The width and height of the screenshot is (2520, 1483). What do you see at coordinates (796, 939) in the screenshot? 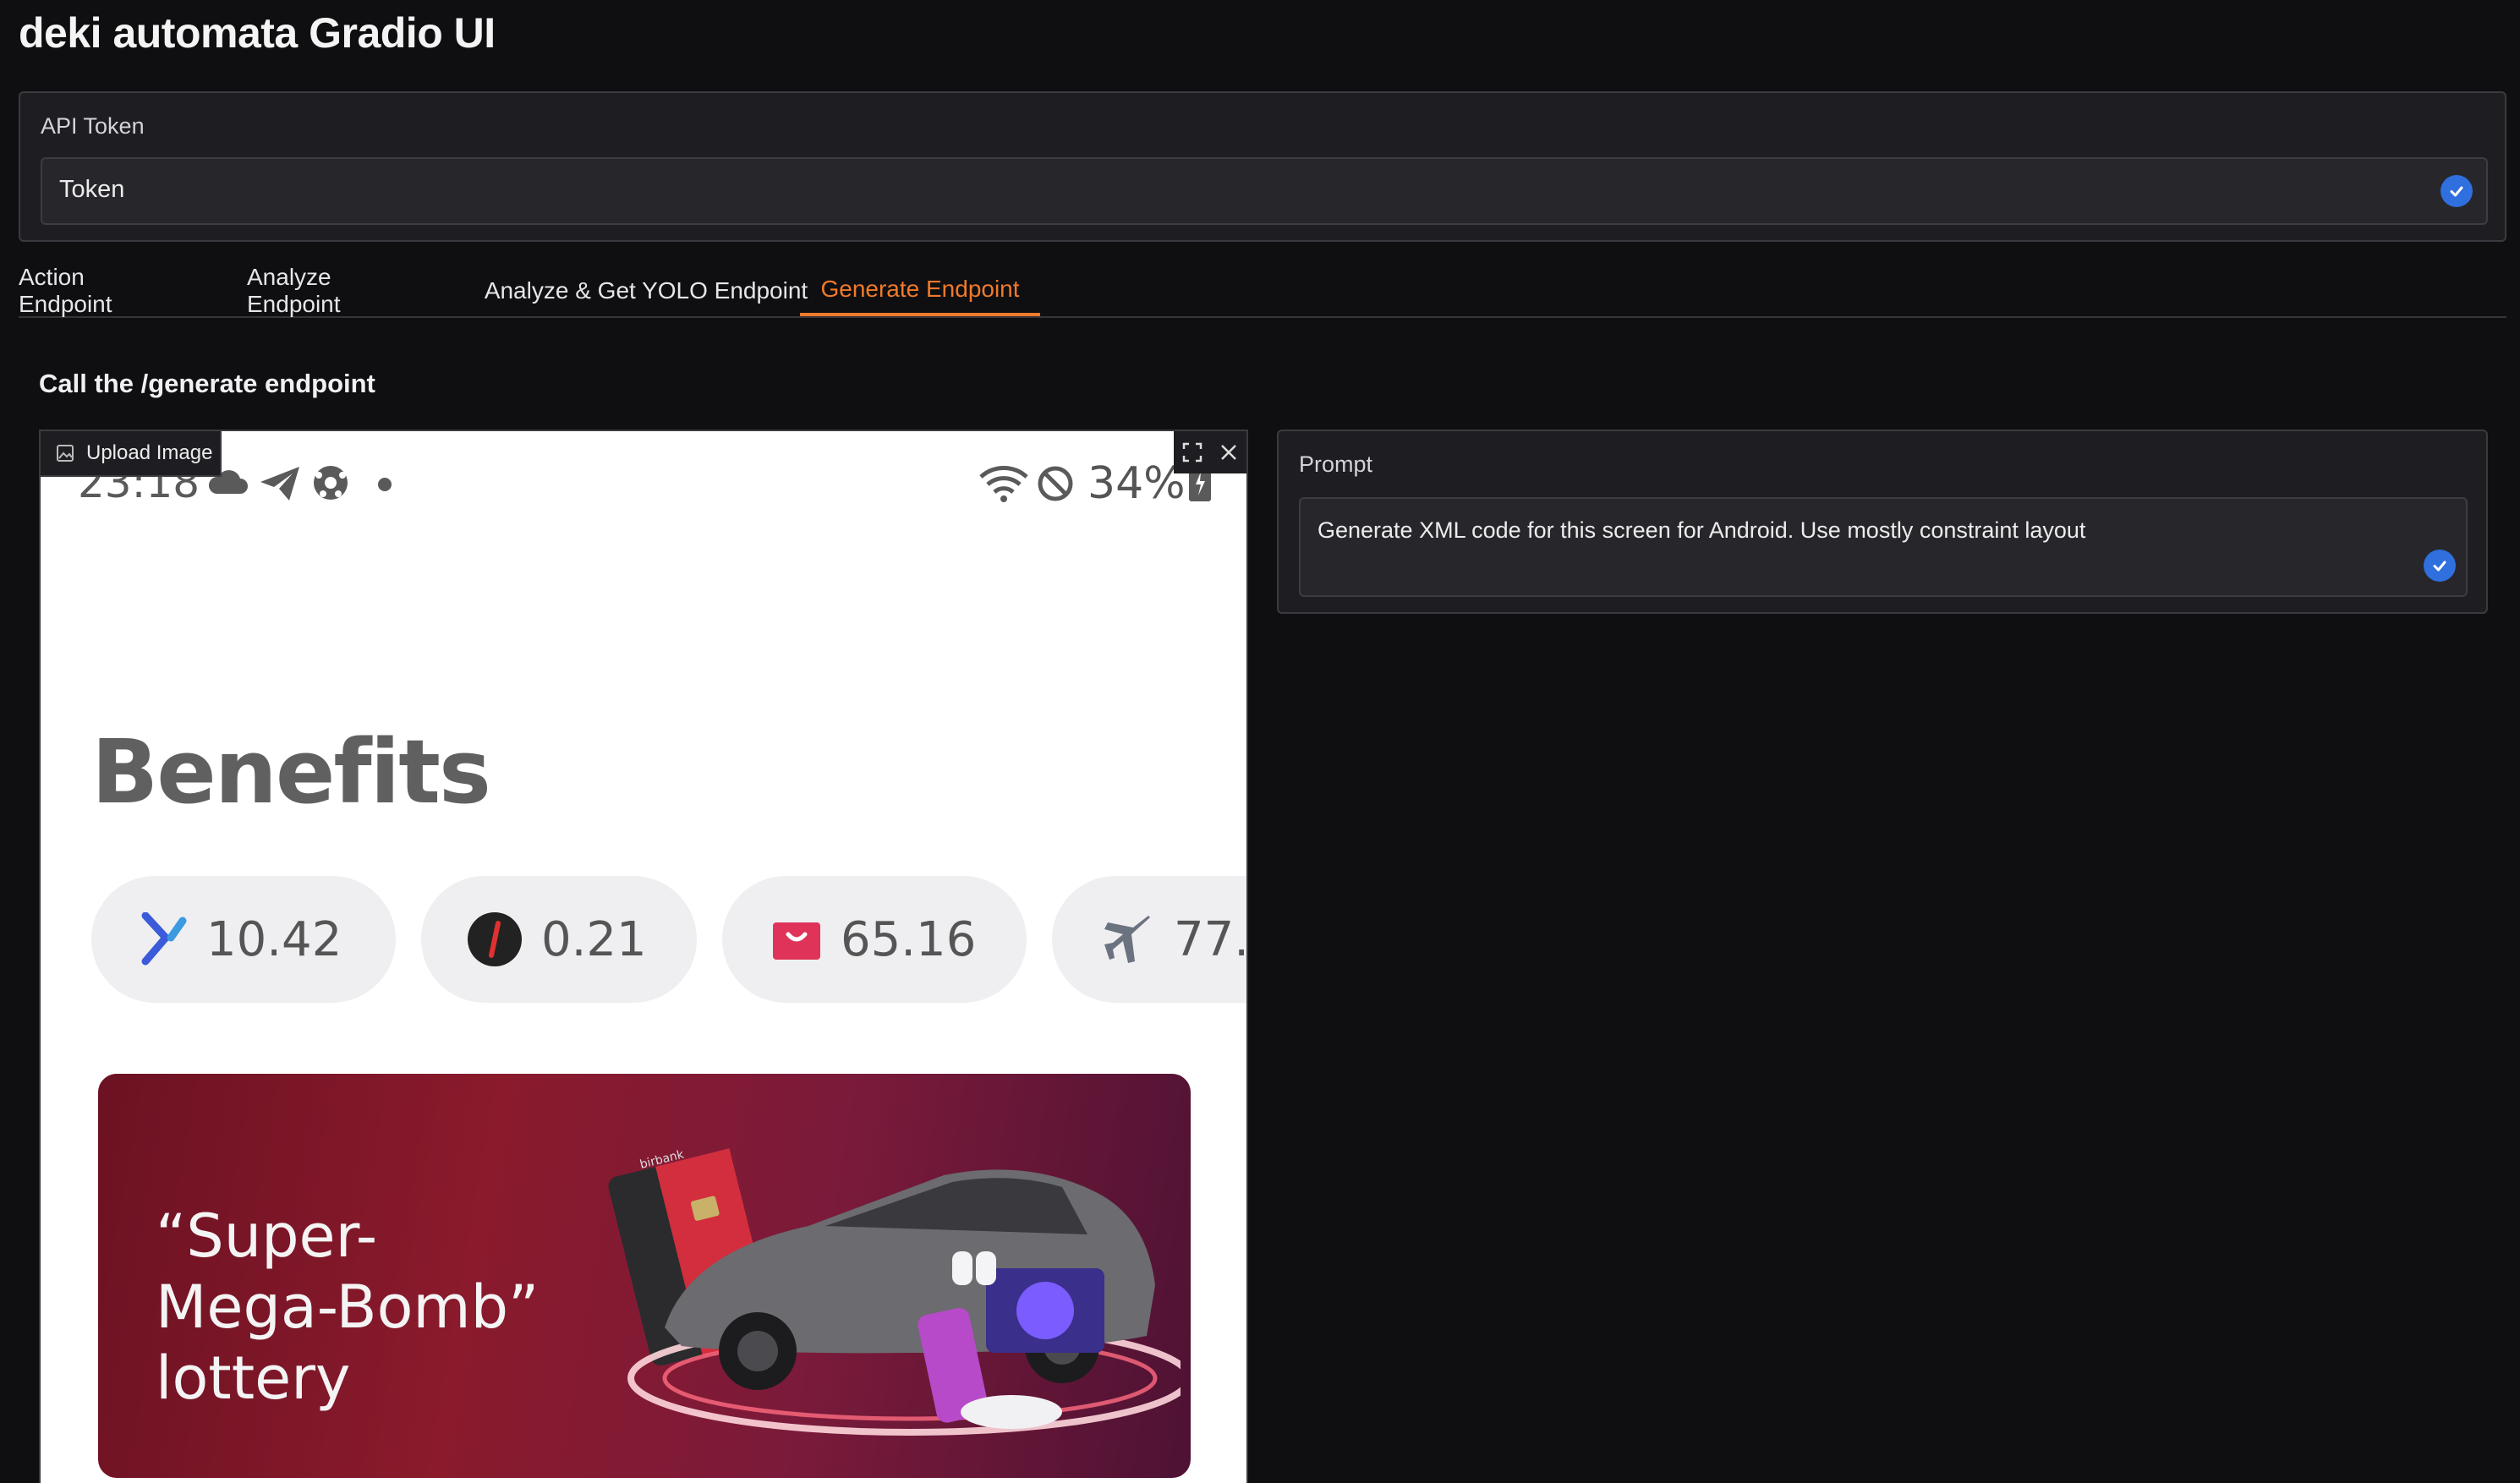
I see `red-bag-icon` at bounding box center [796, 939].